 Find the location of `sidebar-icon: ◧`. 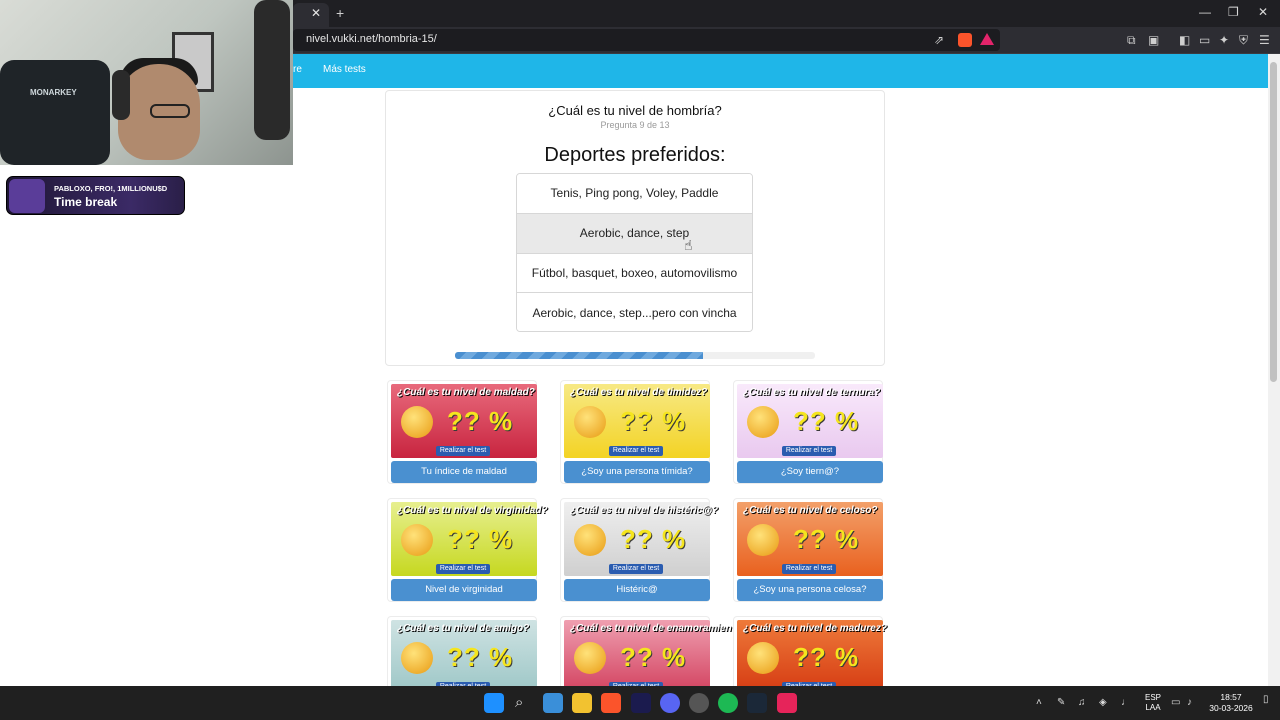

sidebar-icon: ◧ is located at coordinates (1184, 40).